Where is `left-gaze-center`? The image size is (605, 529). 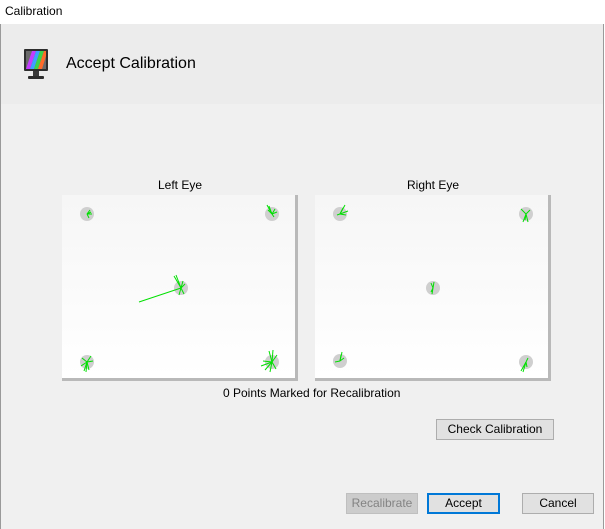 left-gaze-center is located at coordinates (162, 288).